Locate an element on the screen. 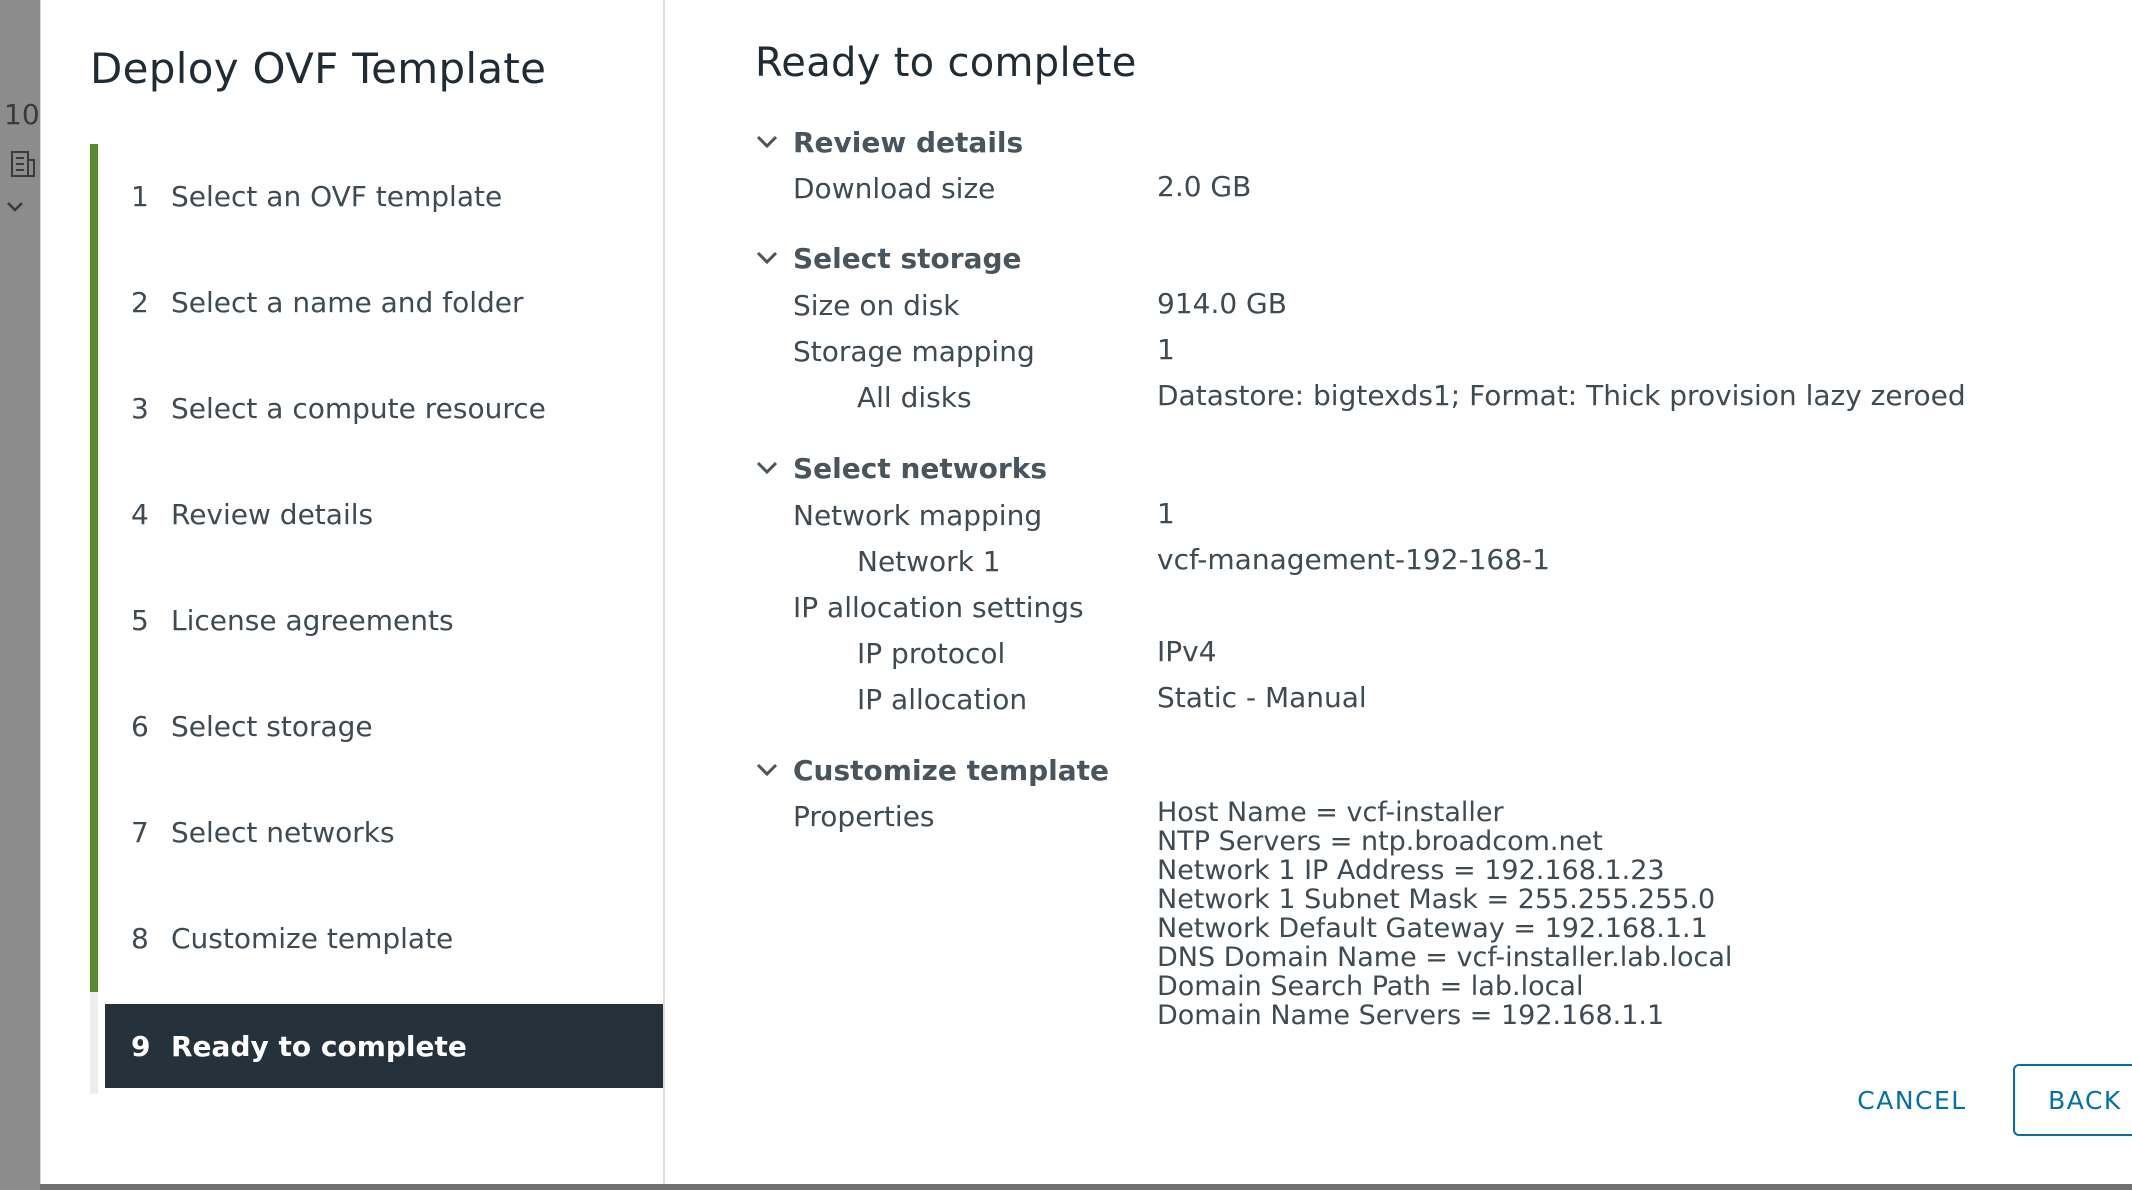  network-mapping-value: 1 is located at coordinates (1166, 513).